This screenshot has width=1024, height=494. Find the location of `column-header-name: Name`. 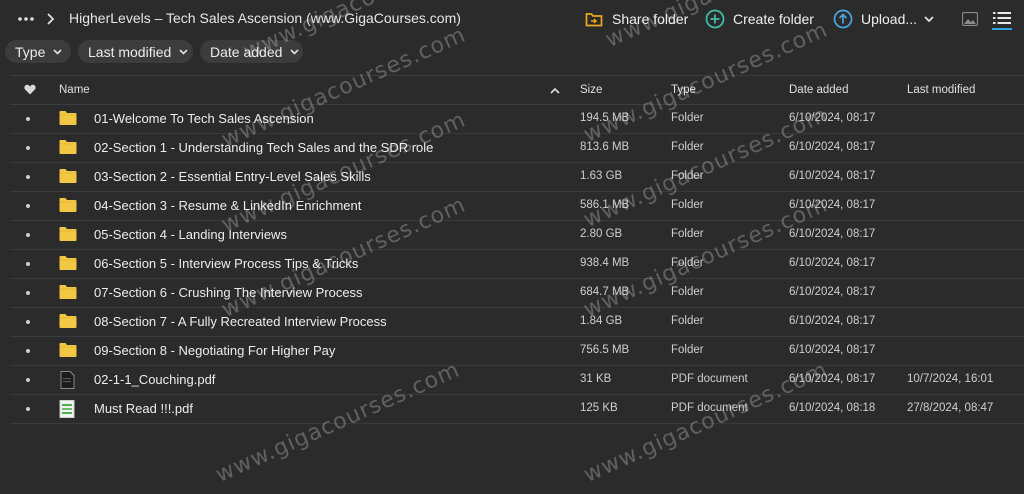

column-header-name: Name is located at coordinates (74, 90).